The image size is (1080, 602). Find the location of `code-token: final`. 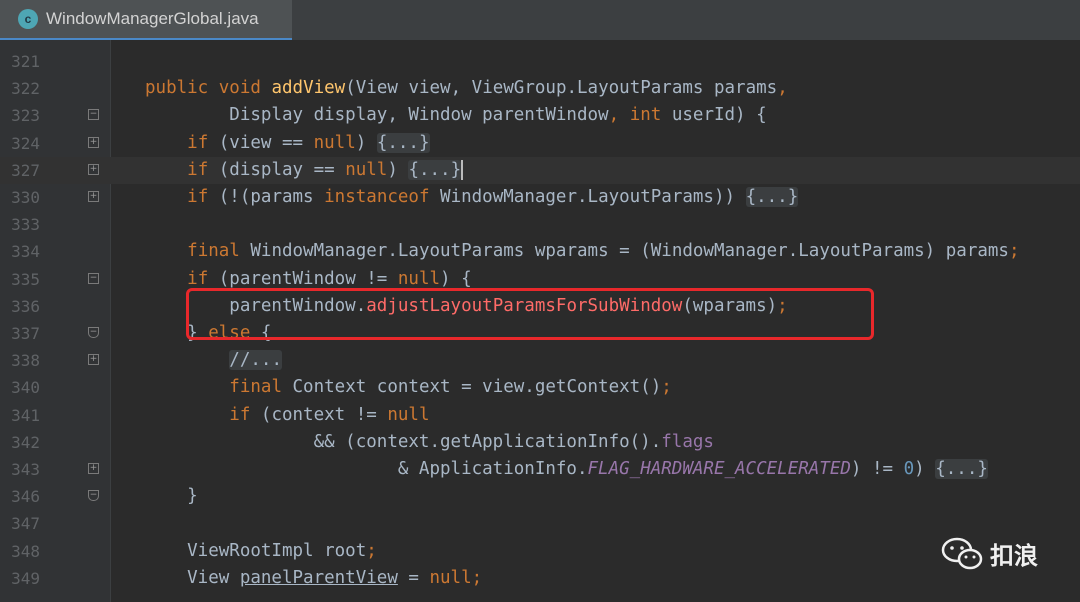

code-token: final is located at coordinates (255, 387).